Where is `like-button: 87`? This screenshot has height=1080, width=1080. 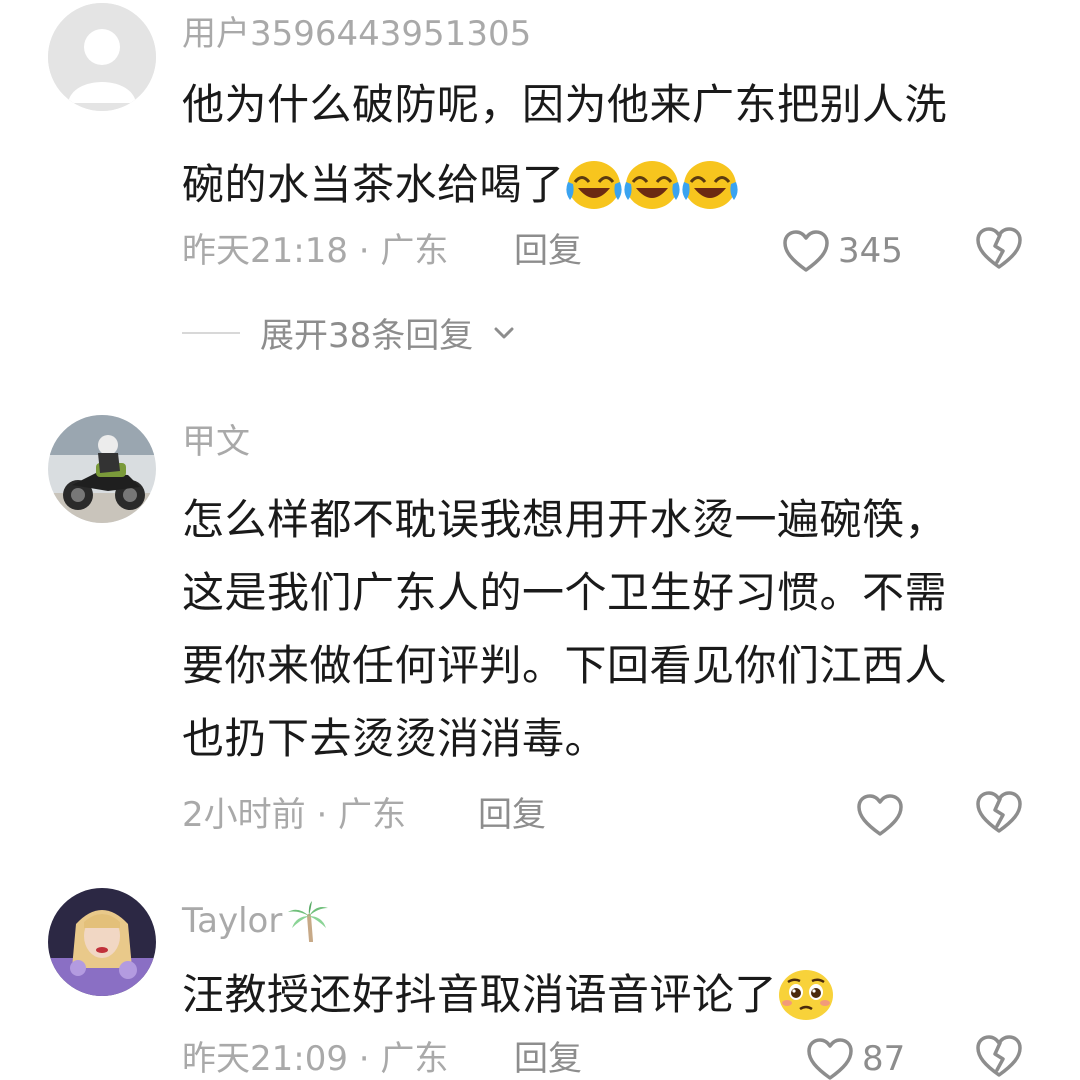
like-button: 87 is located at coordinates (855, 1057).